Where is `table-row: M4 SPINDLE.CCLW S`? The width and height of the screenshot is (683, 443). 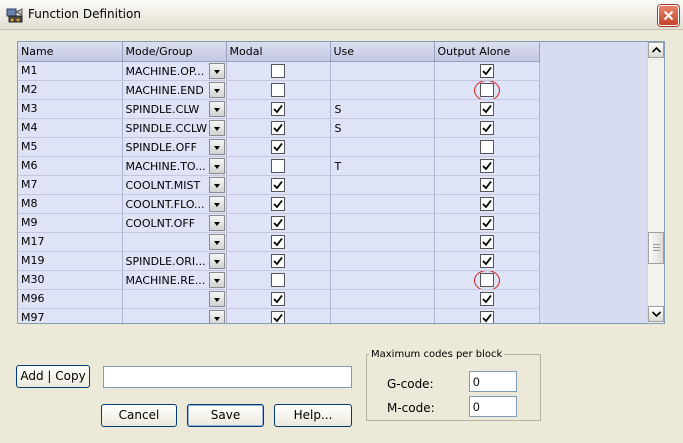 table-row: M4 SPINDLE.CCLW S is located at coordinates (279, 128).